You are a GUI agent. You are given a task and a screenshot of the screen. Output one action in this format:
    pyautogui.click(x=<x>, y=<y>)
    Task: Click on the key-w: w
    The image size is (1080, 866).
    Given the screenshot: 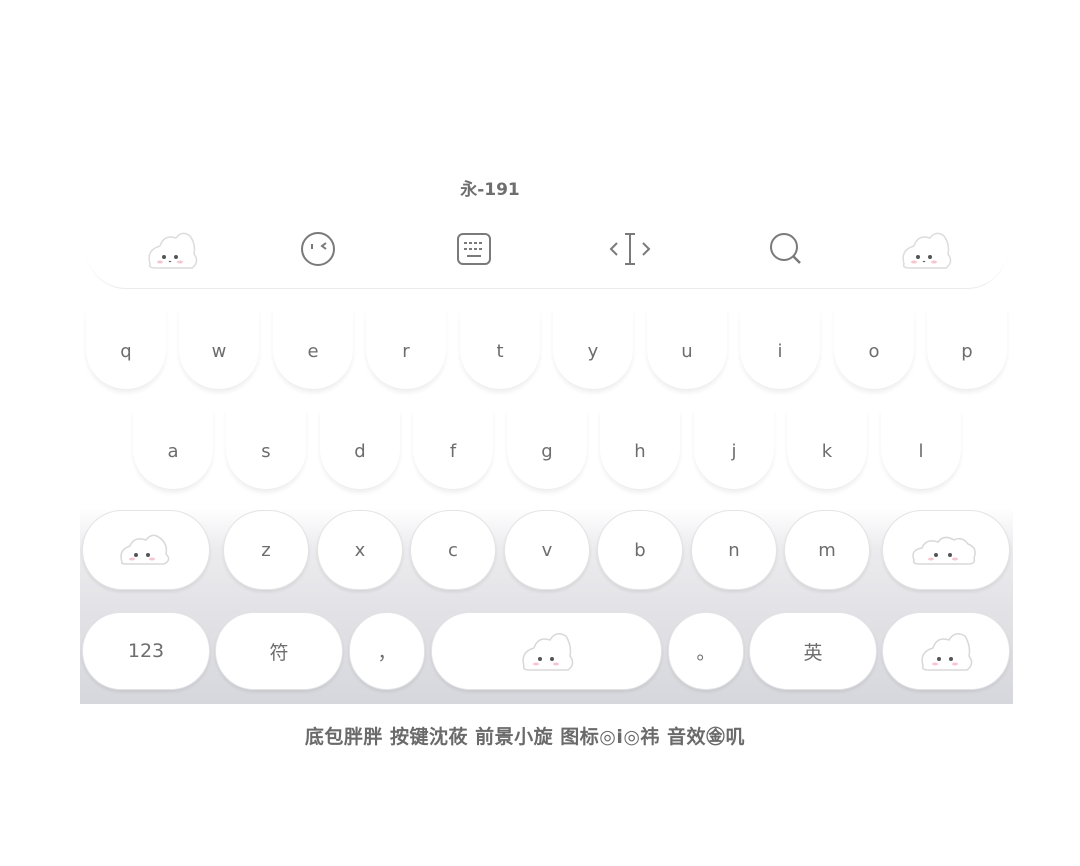 What is the action you would take?
    pyautogui.click(x=219, y=350)
    